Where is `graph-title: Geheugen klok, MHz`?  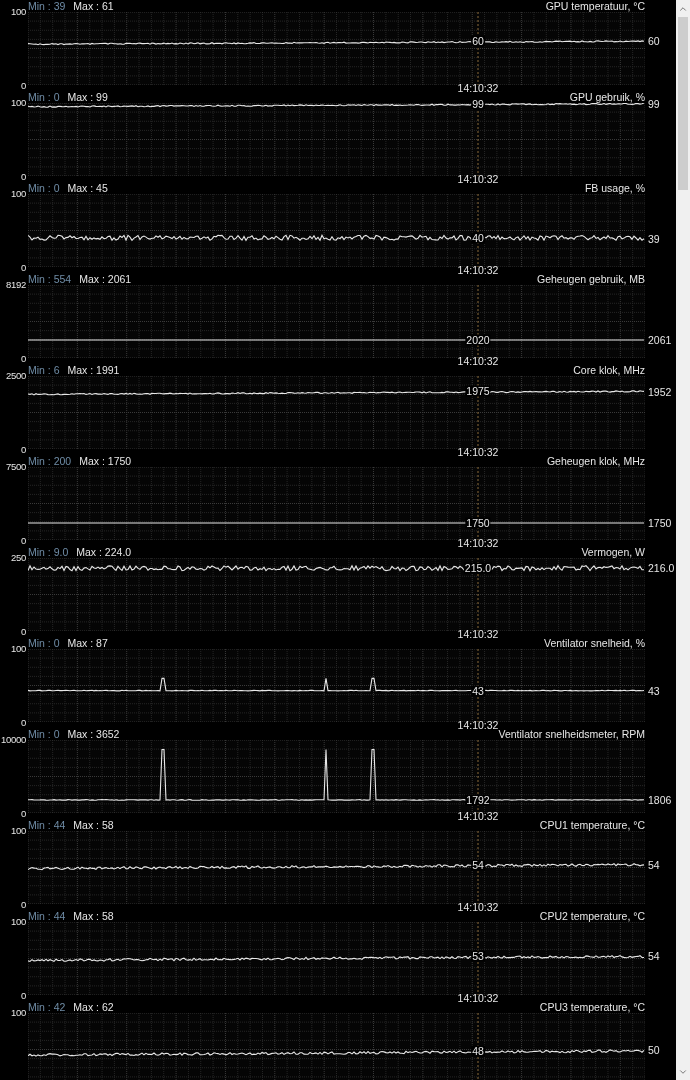 graph-title: Geheugen klok, MHz is located at coordinates (595, 461).